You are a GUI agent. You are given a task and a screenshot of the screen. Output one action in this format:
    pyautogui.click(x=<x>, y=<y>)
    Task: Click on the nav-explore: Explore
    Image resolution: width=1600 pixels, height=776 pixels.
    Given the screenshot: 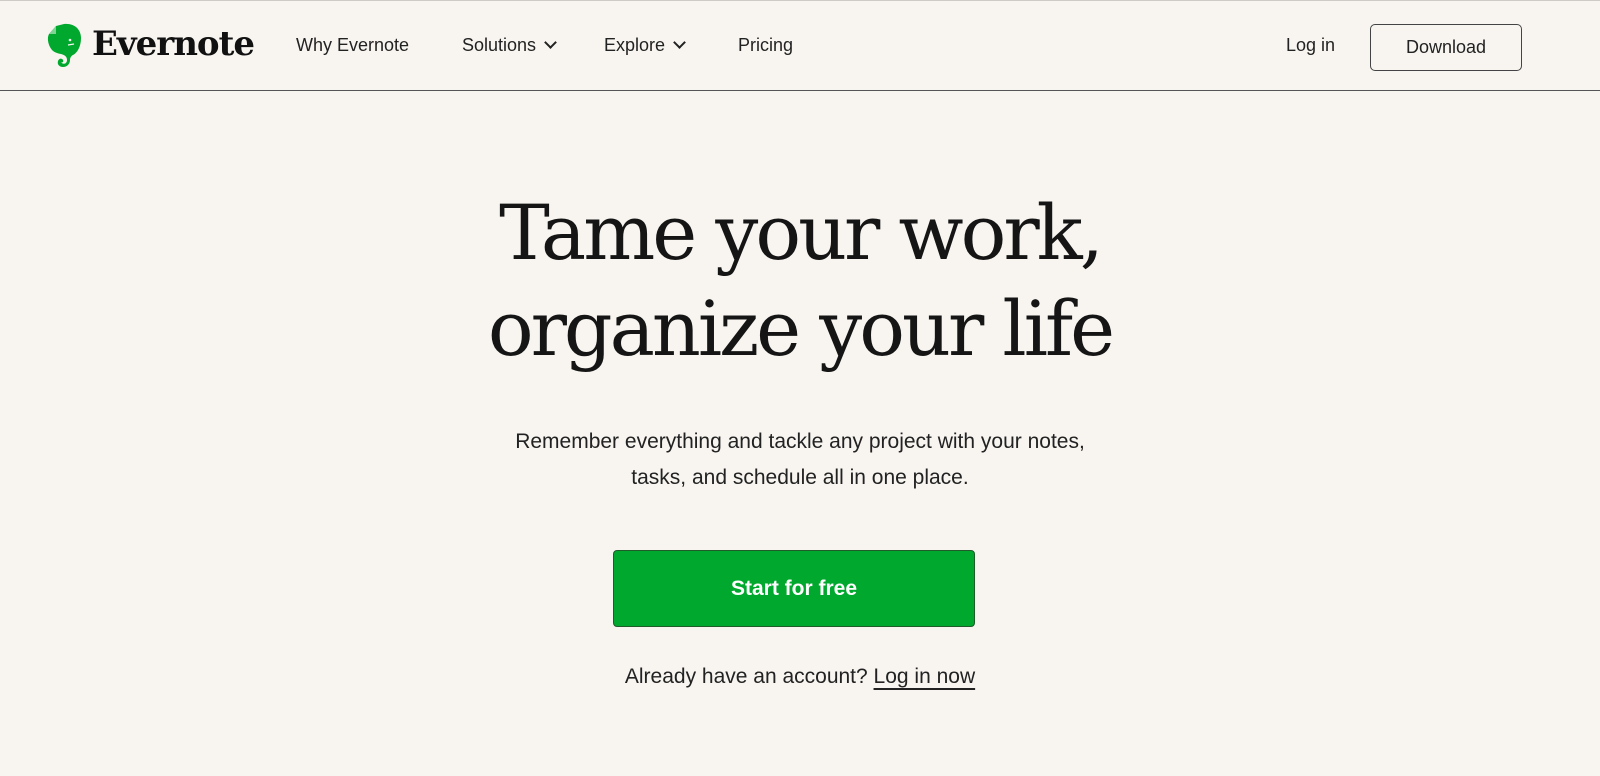 What is the action you would take?
    pyautogui.click(x=645, y=45)
    